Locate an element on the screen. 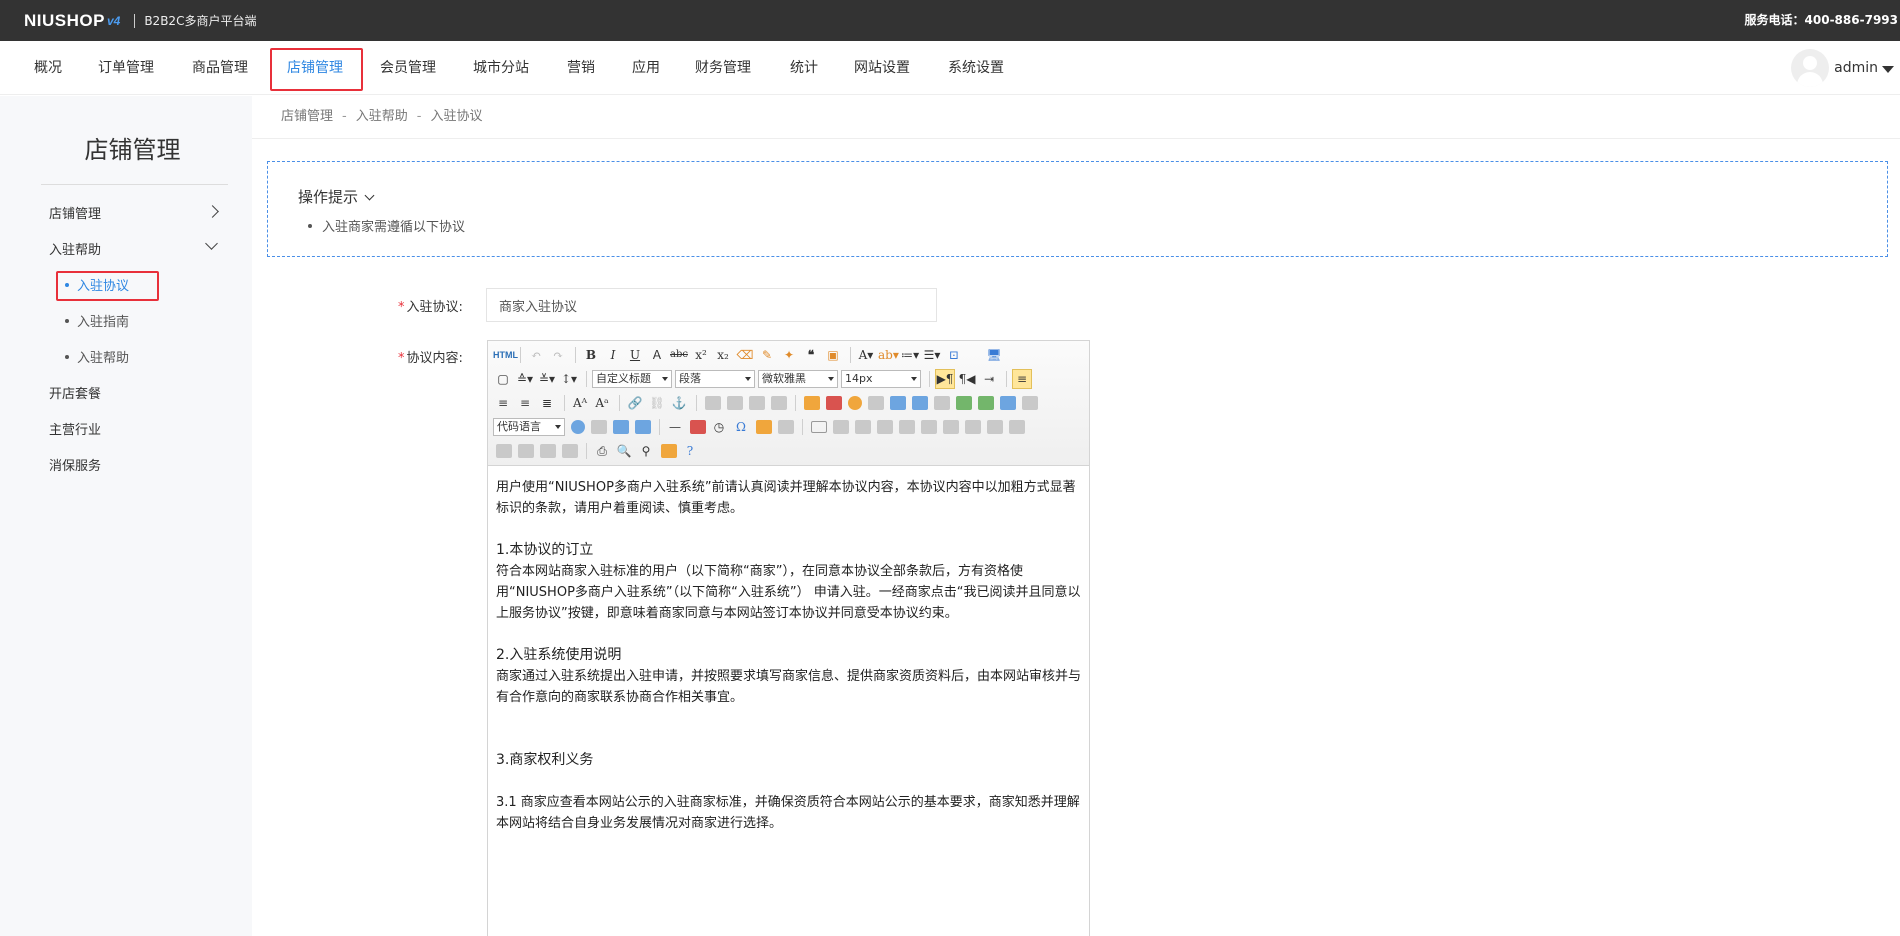  image-left-icon is located at coordinates (735, 403).